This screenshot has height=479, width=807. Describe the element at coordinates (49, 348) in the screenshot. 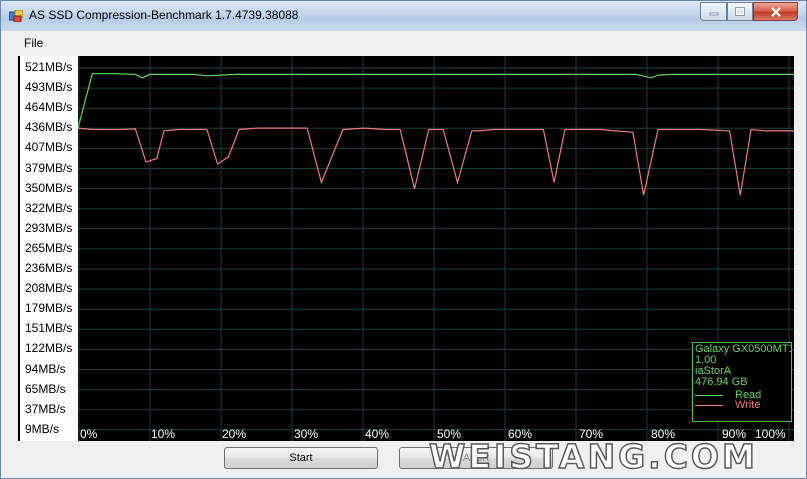

I see `y-tick-label: 122MB/s` at that location.